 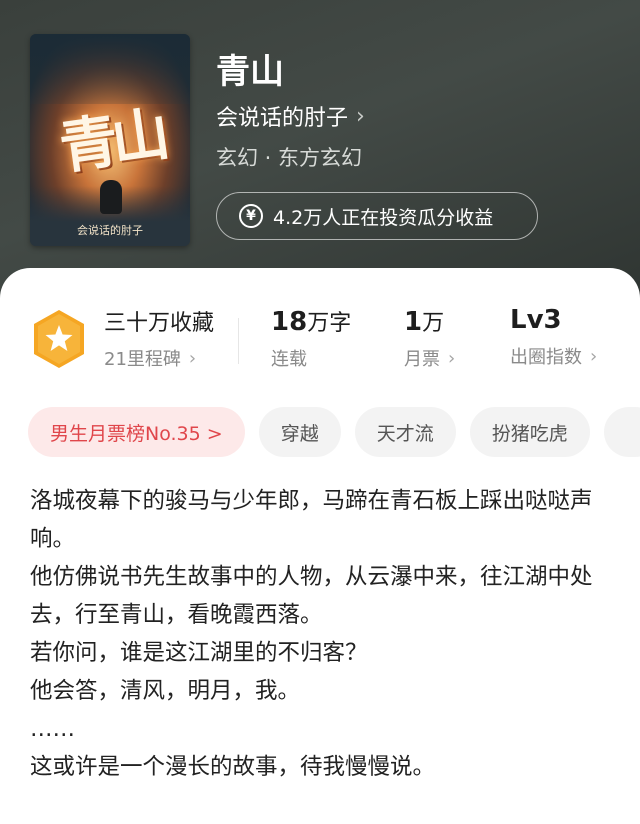 What do you see at coordinates (238, 341) in the screenshot?
I see `stat-divider` at bounding box center [238, 341].